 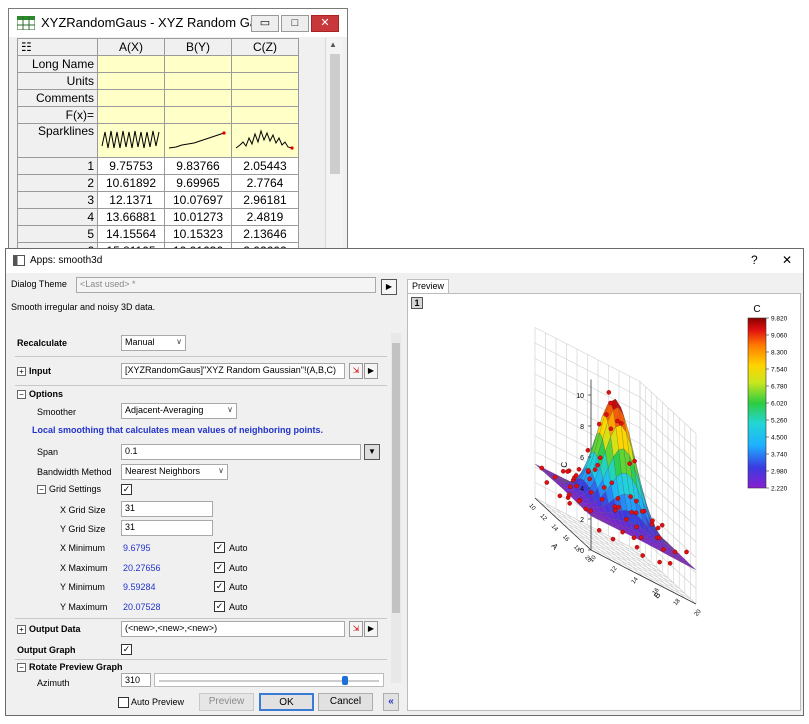 What do you see at coordinates (167, 528) in the screenshot?
I see `y-grid-size-input: 31` at bounding box center [167, 528].